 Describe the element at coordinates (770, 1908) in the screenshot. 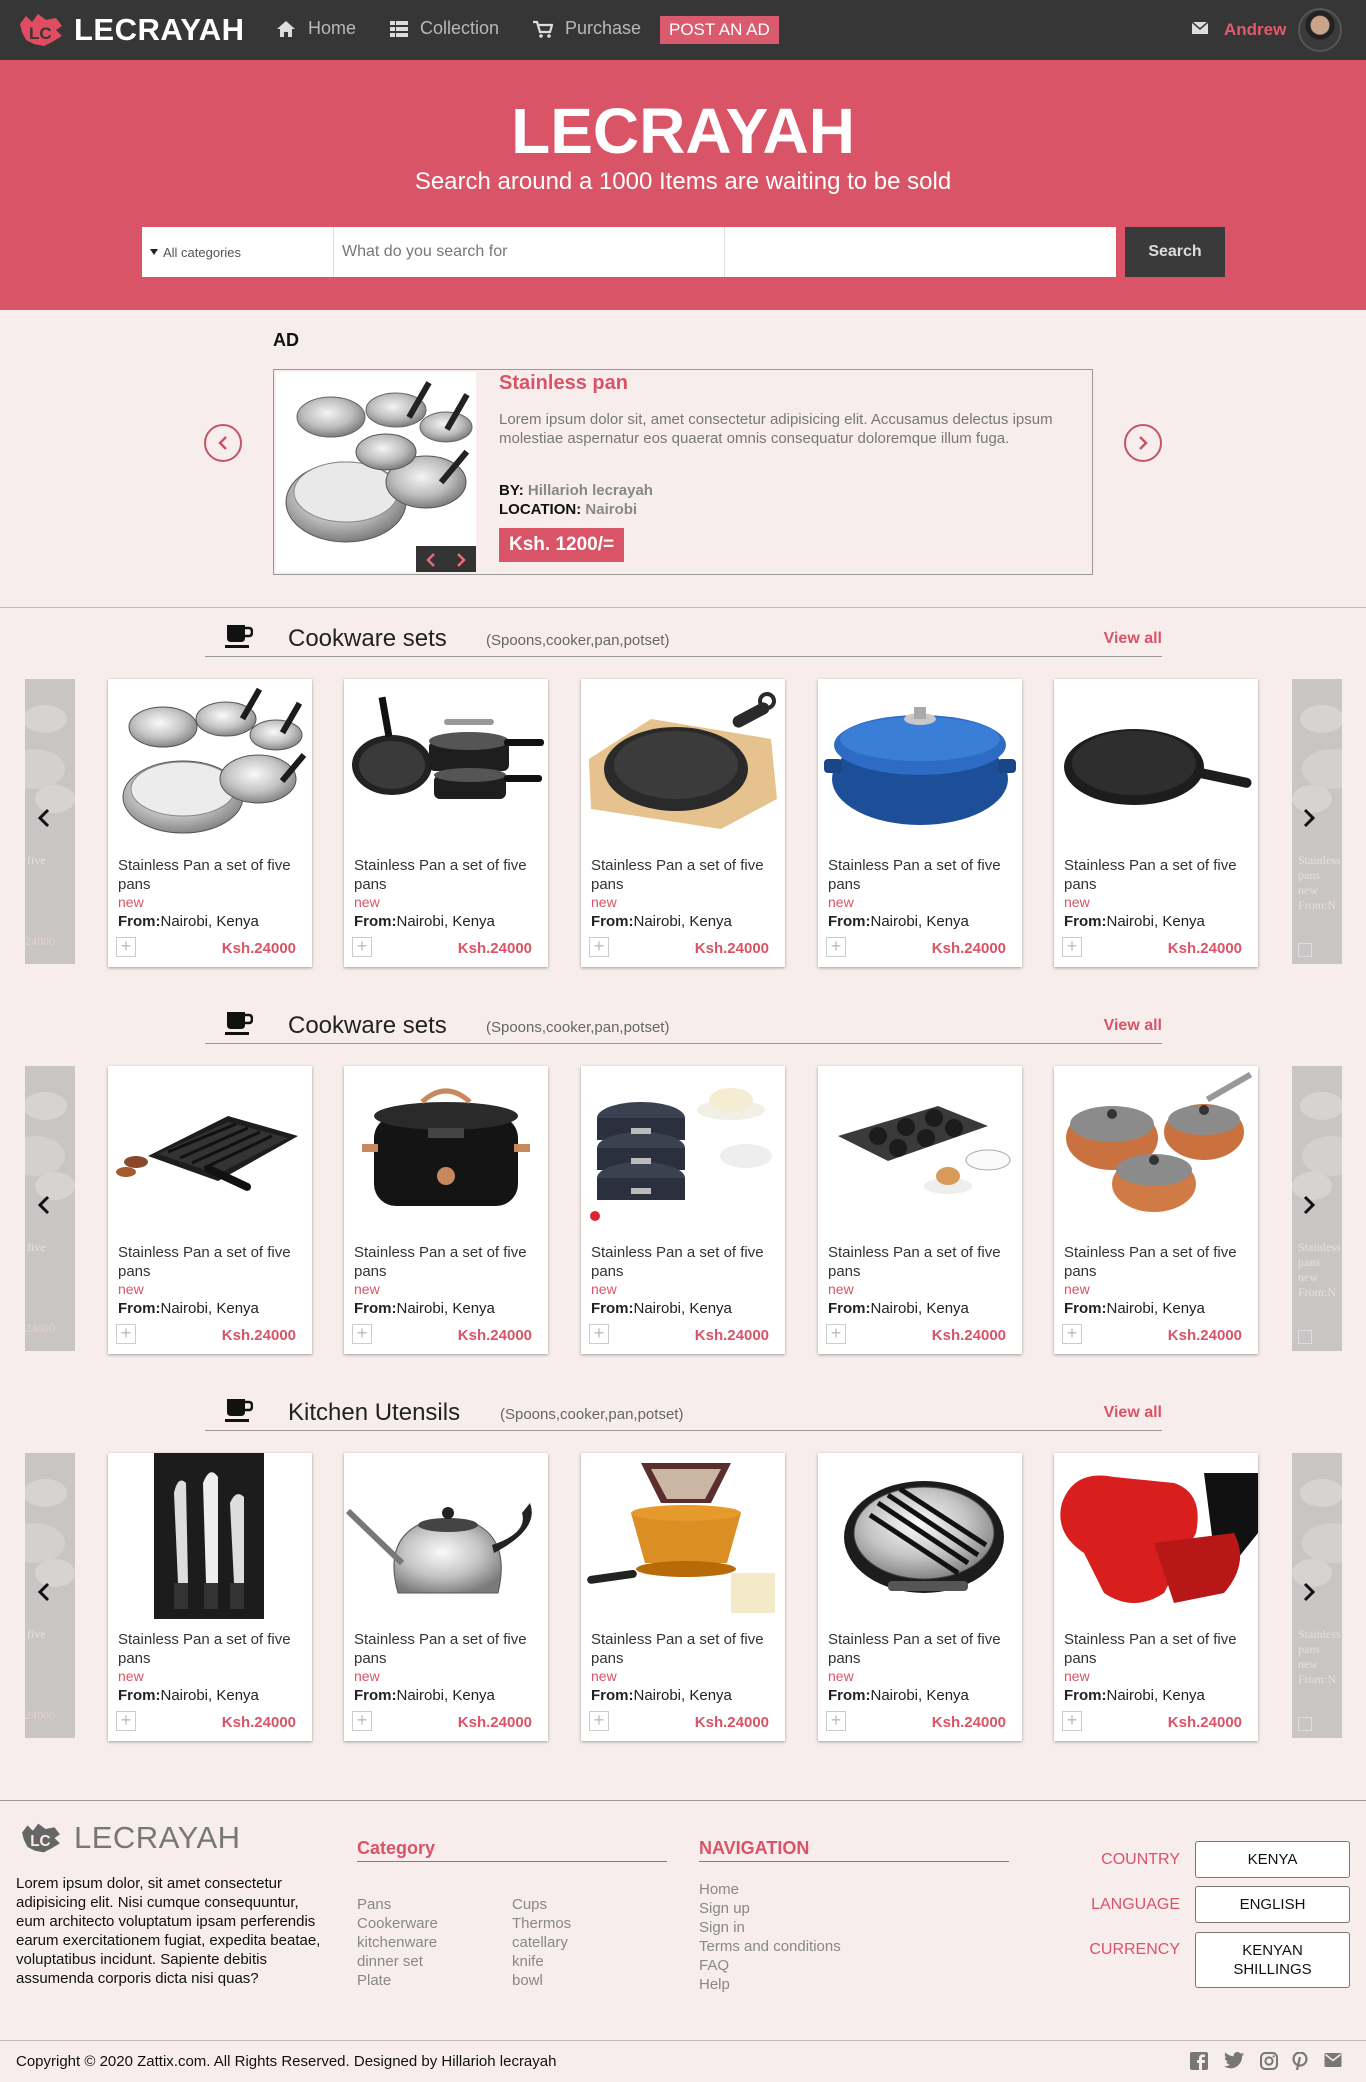

I see `footer-nav-link: Sign up` at that location.